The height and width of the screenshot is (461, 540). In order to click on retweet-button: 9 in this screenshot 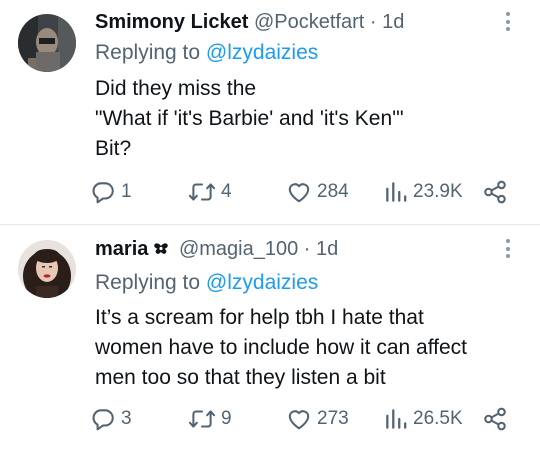, I will do `click(210, 419)`.